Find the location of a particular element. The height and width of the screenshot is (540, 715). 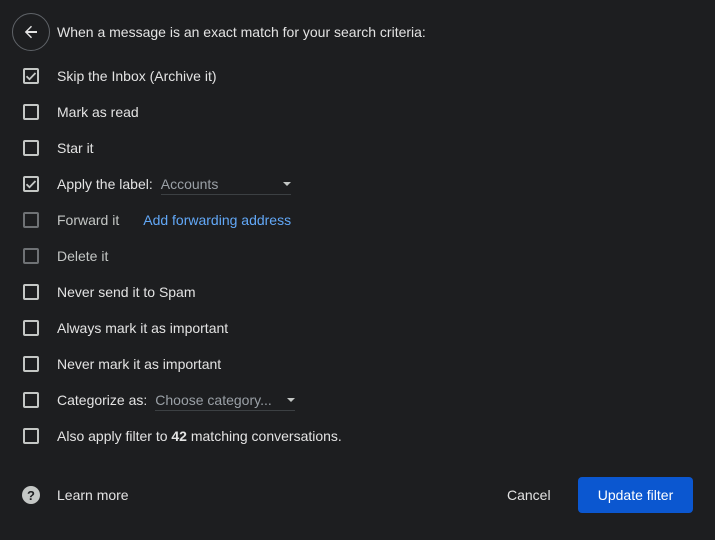

never-important-label: Never mark it as important is located at coordinates (139, 364).